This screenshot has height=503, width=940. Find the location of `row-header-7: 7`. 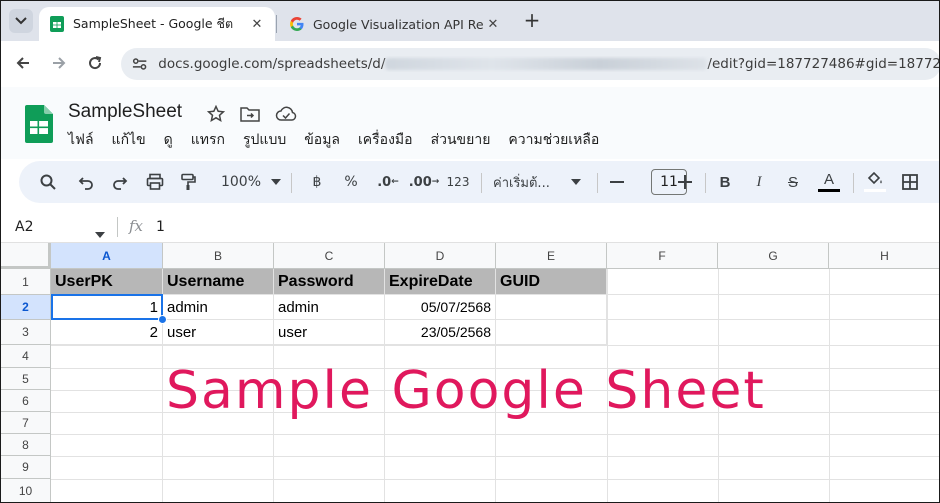

row-header-7: 7 is located at coordinates (26, 423).